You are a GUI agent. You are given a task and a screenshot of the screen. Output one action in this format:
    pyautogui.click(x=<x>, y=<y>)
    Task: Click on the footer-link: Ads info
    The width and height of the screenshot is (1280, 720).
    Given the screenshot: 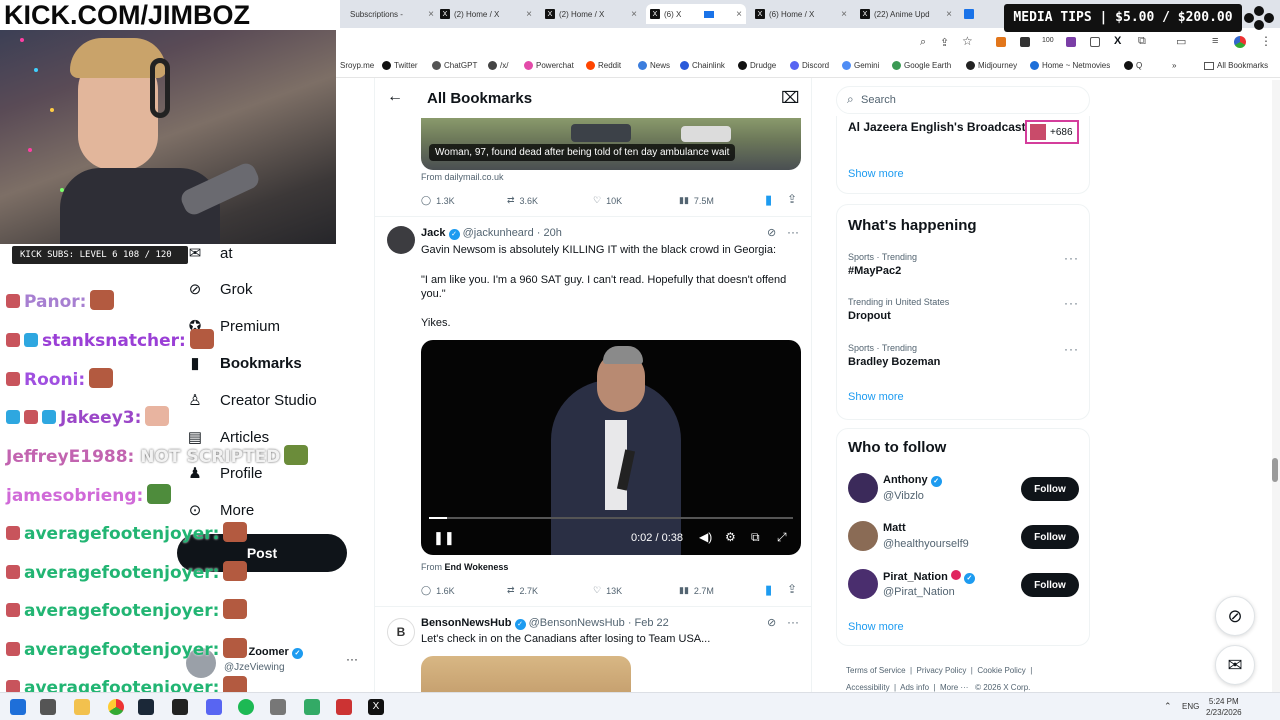 What is the action you would take?
    pyautogui.click(x=914, y=687)
    